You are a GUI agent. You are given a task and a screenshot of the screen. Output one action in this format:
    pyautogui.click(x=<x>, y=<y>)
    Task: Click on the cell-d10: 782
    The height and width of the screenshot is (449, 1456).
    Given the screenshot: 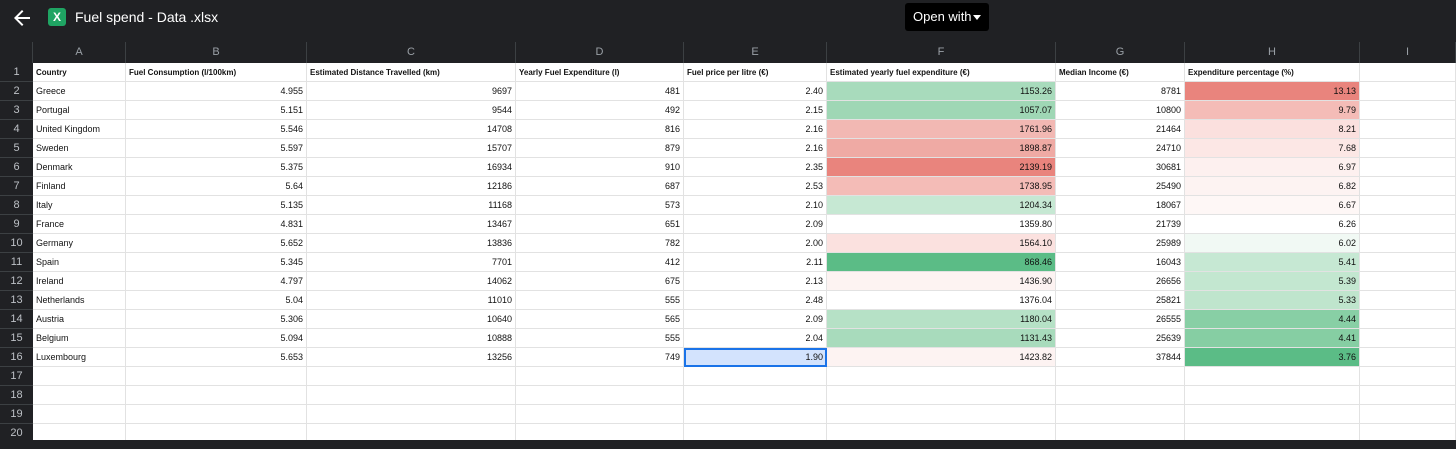 What is the action you would take?
    pyautogui.click(x=600, y=243)
    